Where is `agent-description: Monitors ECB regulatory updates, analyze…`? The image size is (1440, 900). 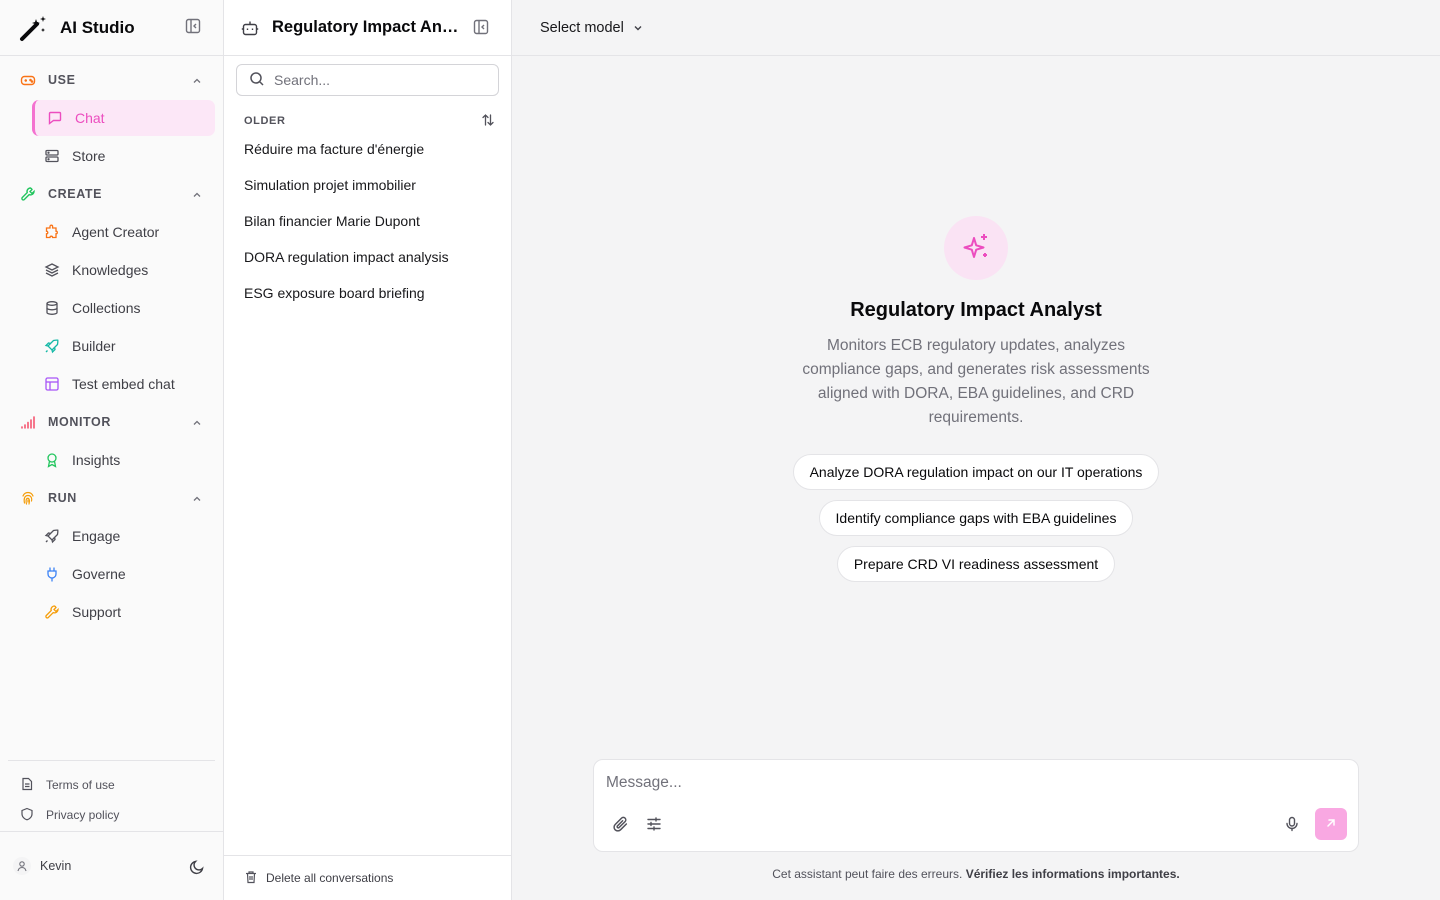 agent-description: Monitors ECB regulatory updates, analyze… is located at coordinates (976, 381).